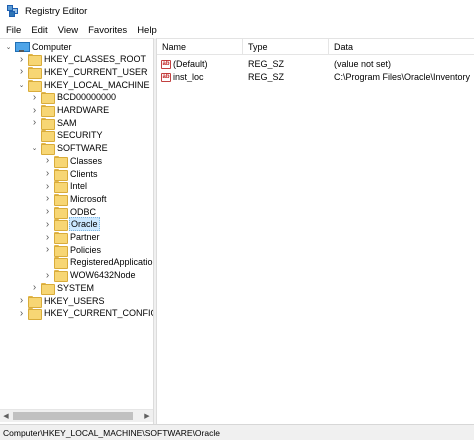  I want to click on tree-item-clients: › Clients, so click(71, 174).